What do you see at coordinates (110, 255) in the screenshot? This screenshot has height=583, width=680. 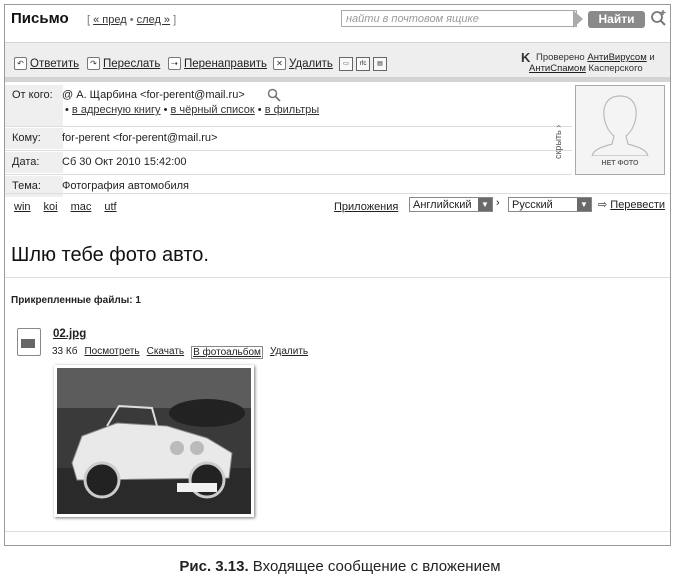 I see `message-body: Шлю тебе фото авто.` at bounding box center [110, 255].